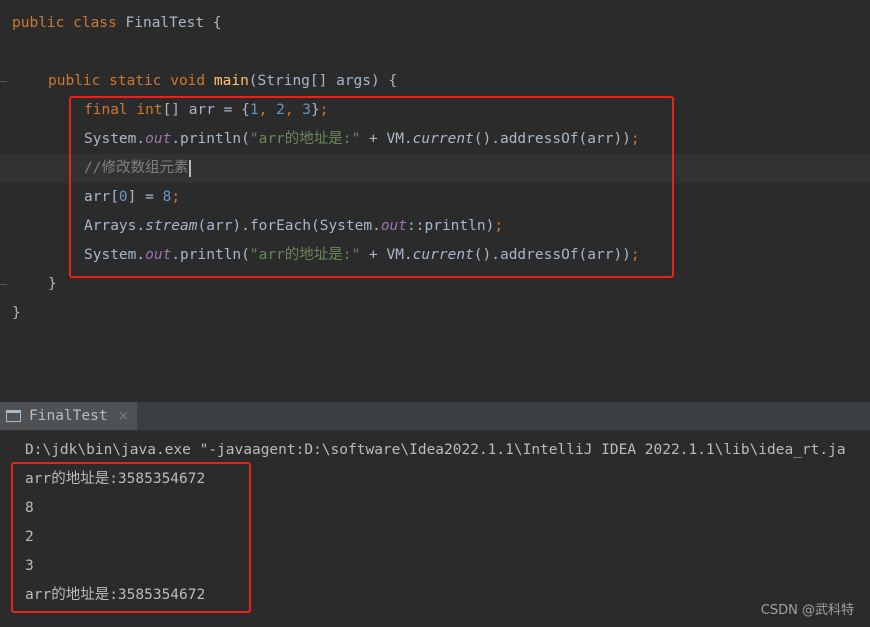  Describe the element at coordinates (173, 23) in the screenshot. I see `code-token: FinalTest {` at that location.